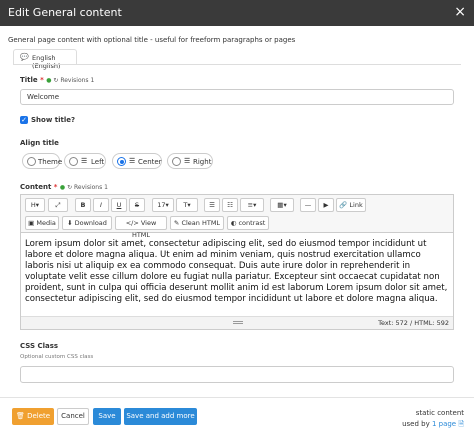 This screenshot has width=474, height=447. Describe the element at coordinates (237, 397) in the screenshot. I see `footer-divider` at that location.